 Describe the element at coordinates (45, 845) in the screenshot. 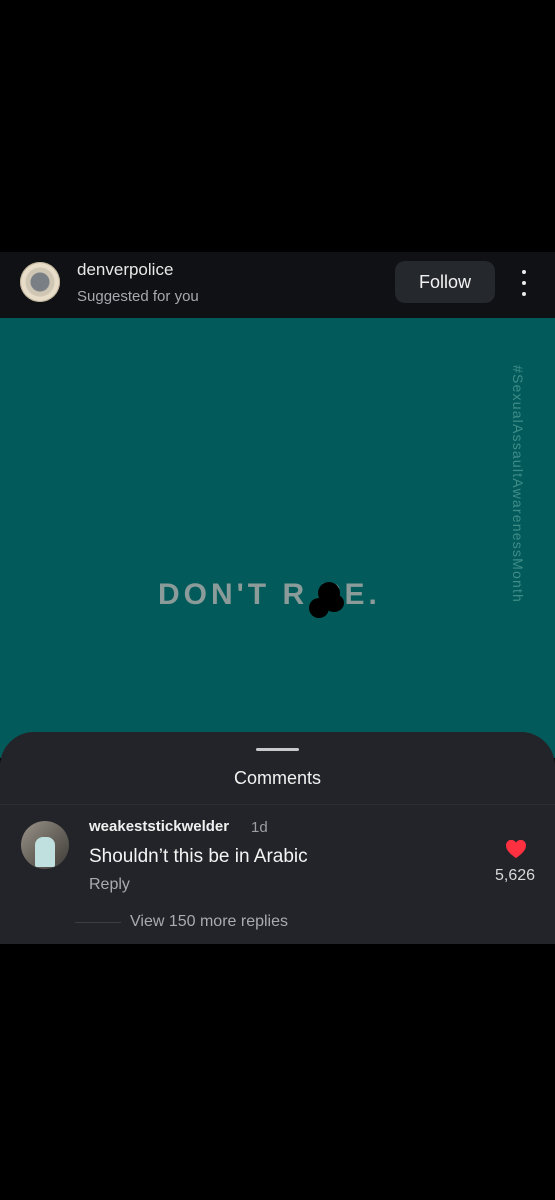

I see `commenter-avatar` at that location.